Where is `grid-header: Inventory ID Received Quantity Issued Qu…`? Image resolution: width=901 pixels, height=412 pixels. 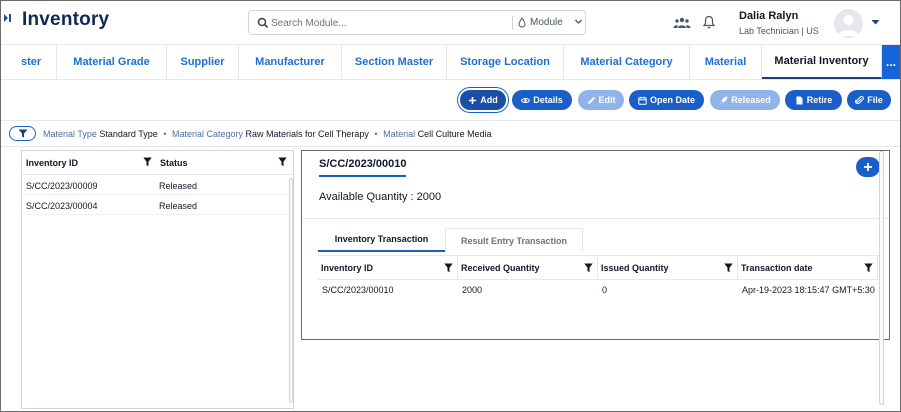 grid-header: Inventory ID Received Quantity Issued Qu… is located at coordinates (601, 268).